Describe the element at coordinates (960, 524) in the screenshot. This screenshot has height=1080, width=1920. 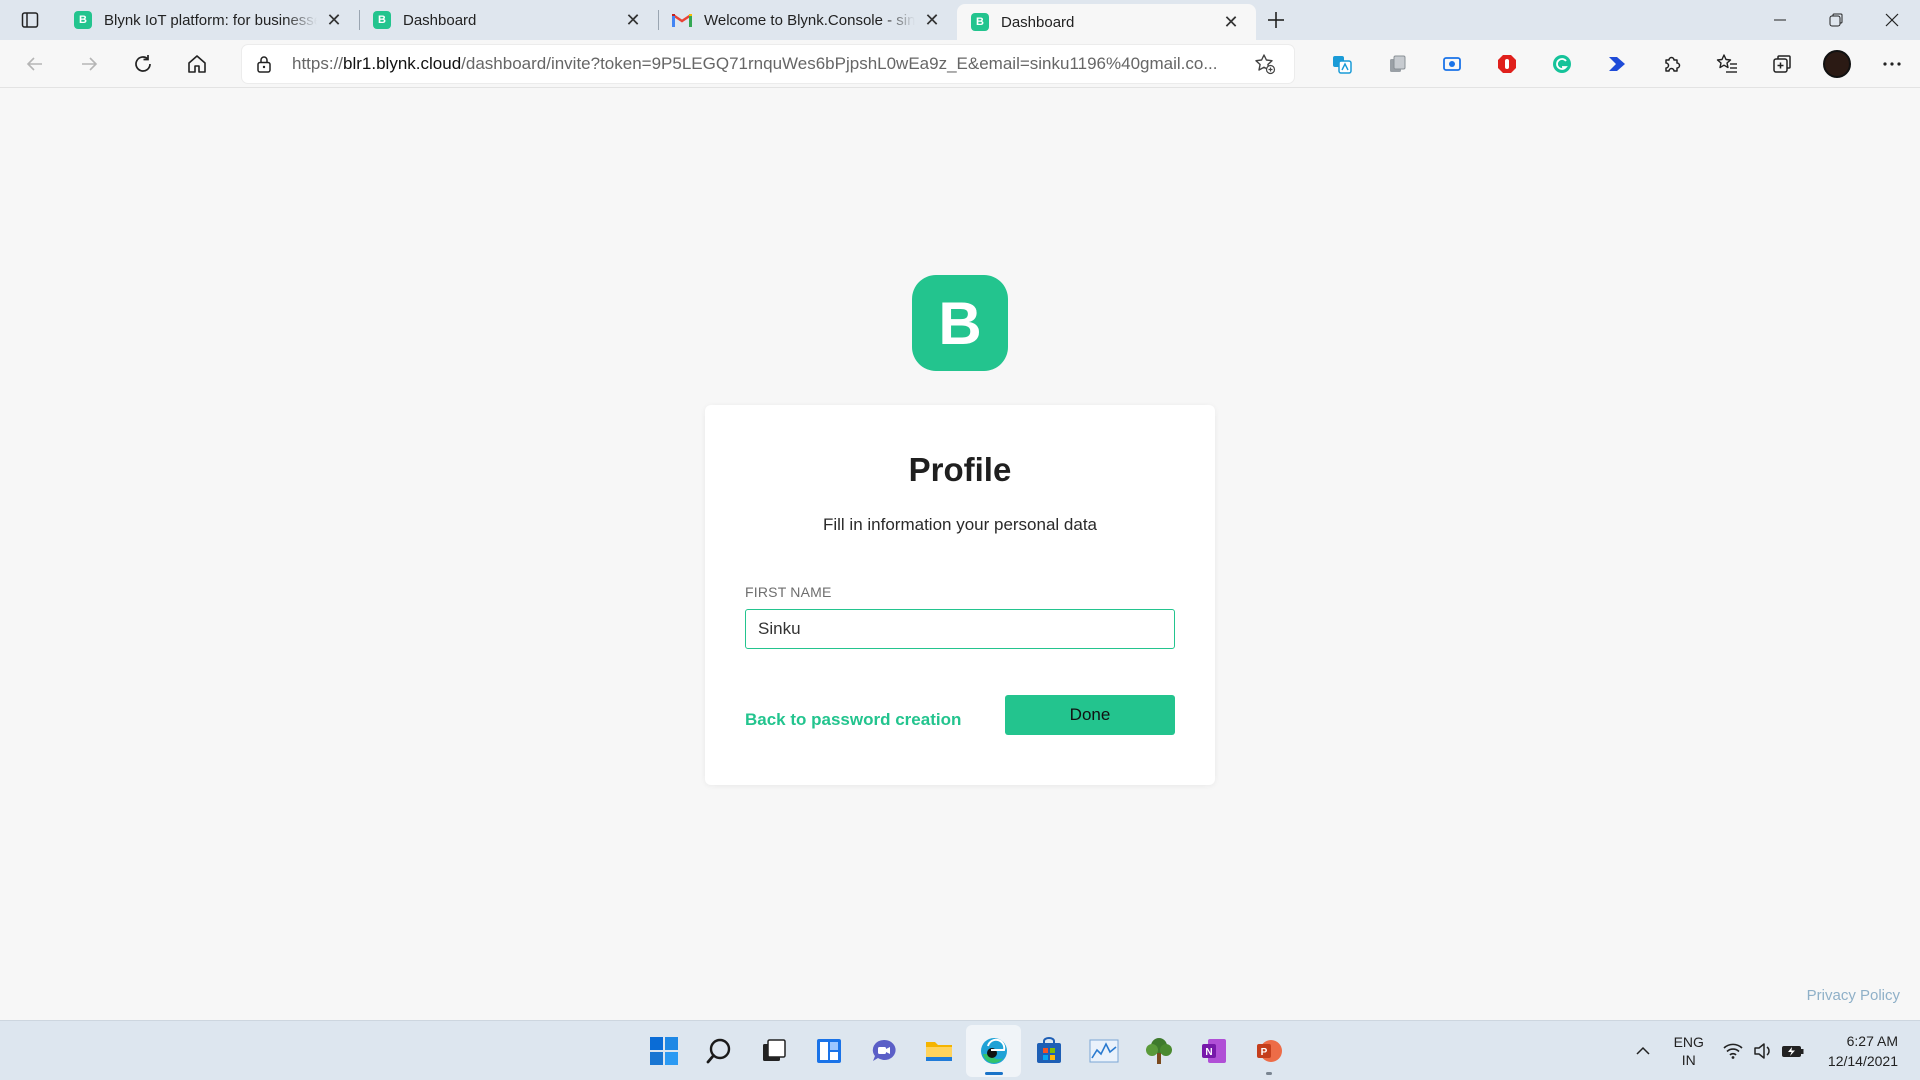
I see `page-subtitle: Fill in information your personal data` at that location.